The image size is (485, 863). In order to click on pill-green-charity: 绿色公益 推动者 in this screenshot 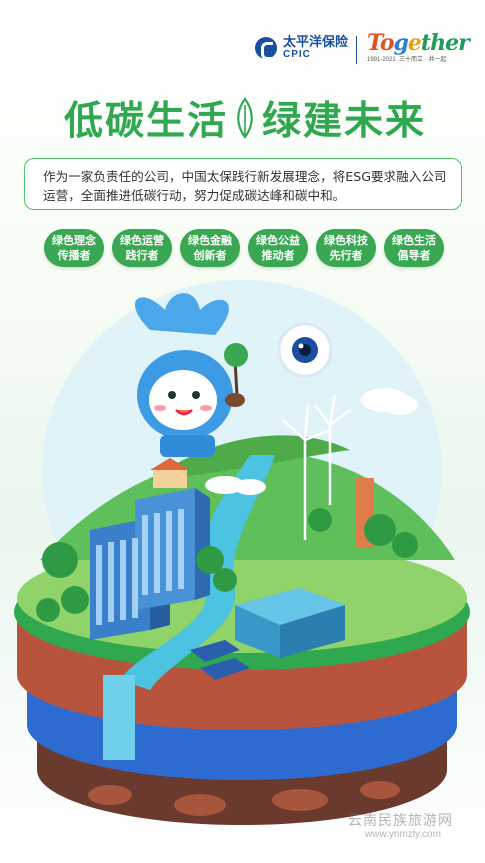, I will do `click(278, 248)`.